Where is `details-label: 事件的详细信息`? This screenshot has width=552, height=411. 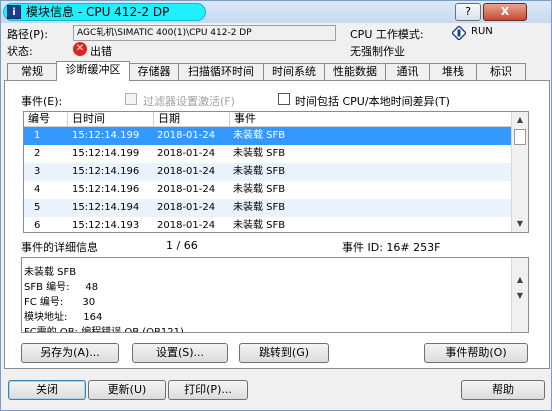
details-label: 事件的详细信息 is located at coordinates (59, 247).